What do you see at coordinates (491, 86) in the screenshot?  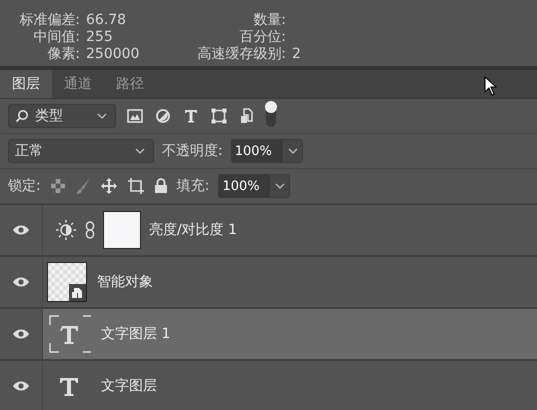 I see `mouse-pointer-icon` at bounding box center [491, 86].